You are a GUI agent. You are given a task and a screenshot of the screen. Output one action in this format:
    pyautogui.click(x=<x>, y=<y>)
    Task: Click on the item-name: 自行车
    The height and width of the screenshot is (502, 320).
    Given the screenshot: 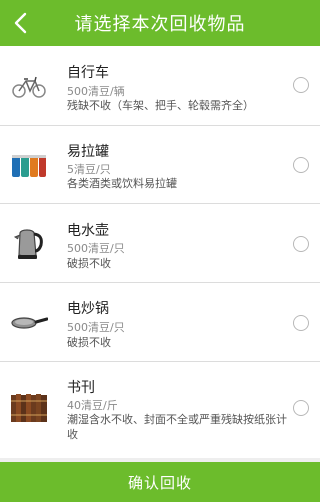 What is the action you would take?
    pyautogui.click(x=88, y=73)
    